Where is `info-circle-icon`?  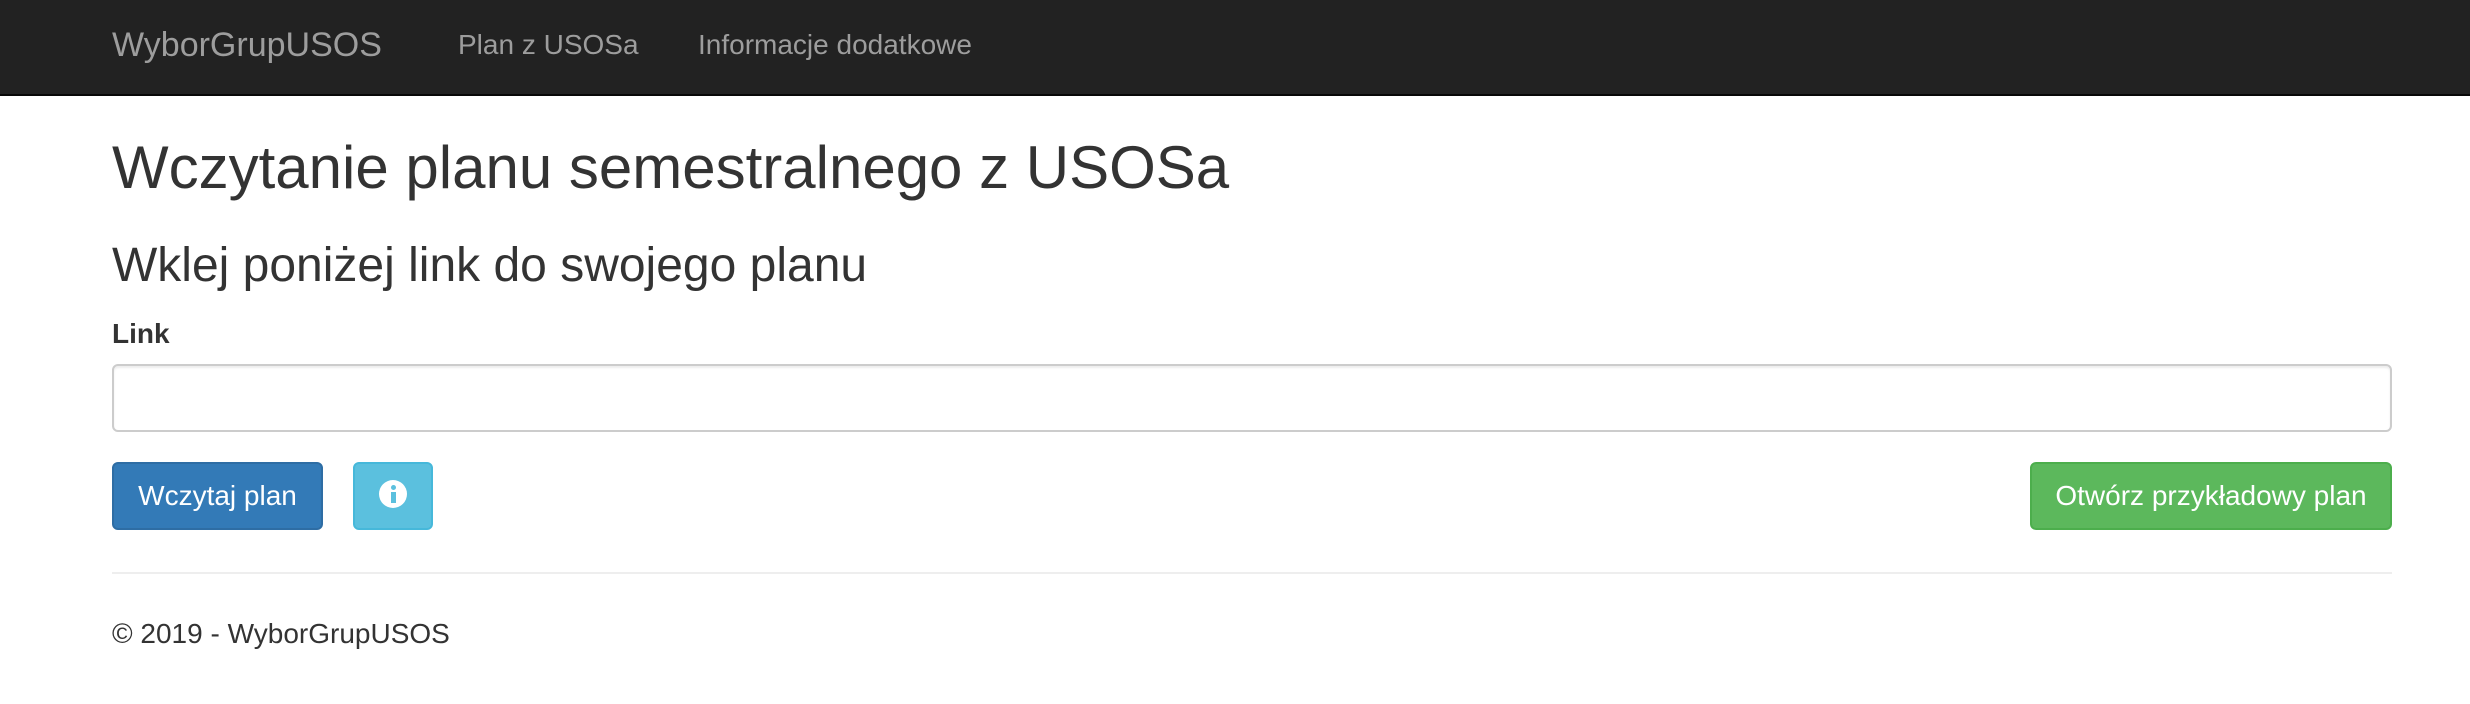
info-circle-icon is located at coordinates (393, 493).